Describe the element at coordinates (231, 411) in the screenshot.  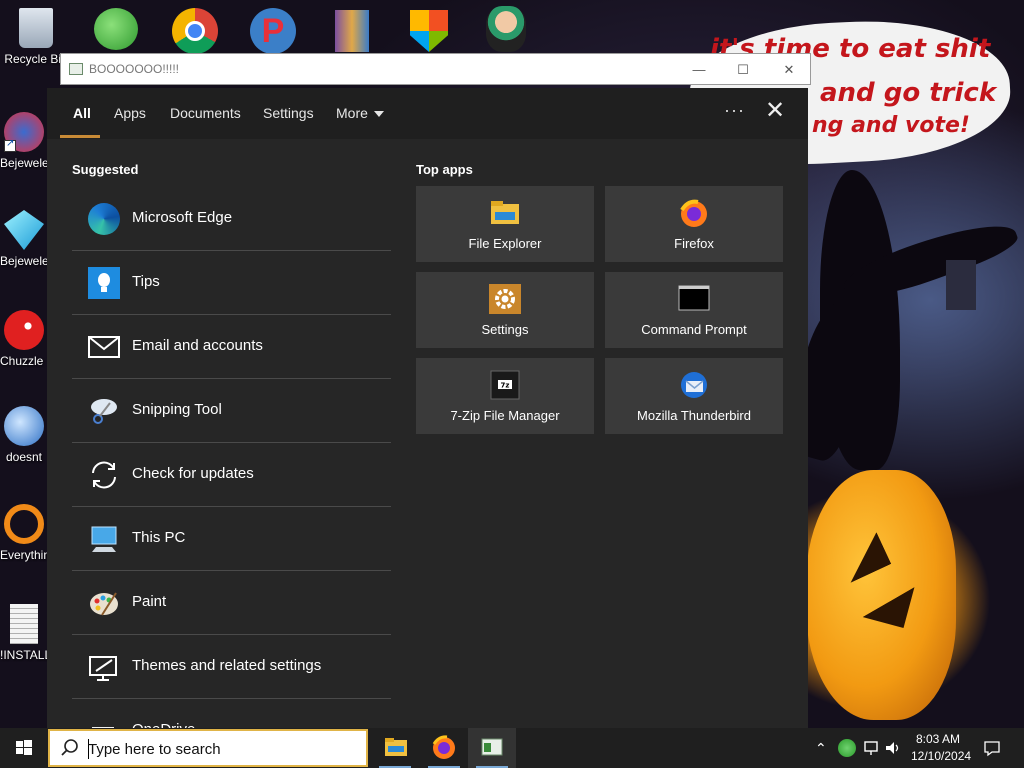
I see `suggested-item-snipping-tool: Snipping Tool` at that location.